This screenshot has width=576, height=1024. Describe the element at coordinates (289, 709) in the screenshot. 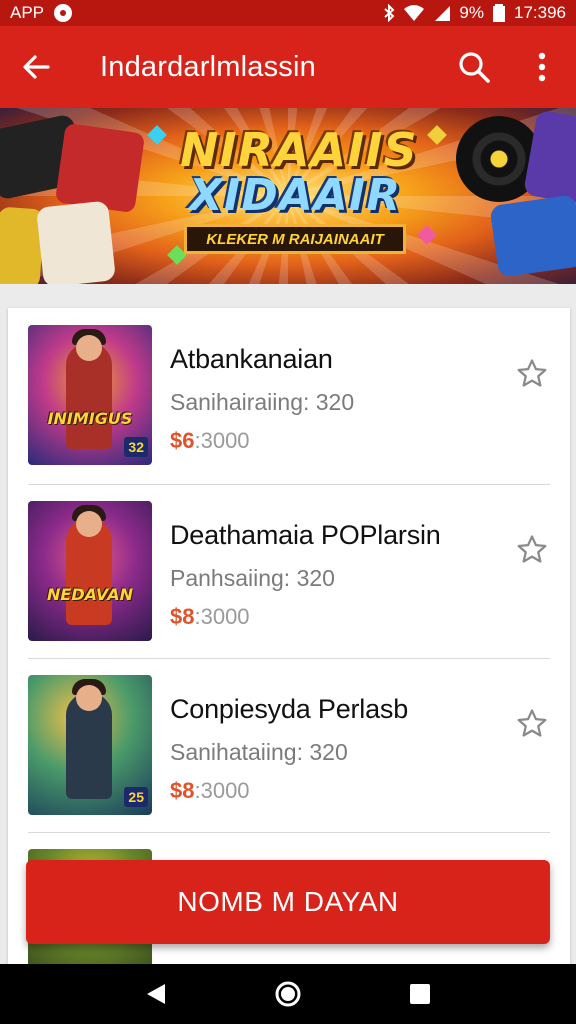

I see `item-name: Conpiesyda Perlasb` at that location.